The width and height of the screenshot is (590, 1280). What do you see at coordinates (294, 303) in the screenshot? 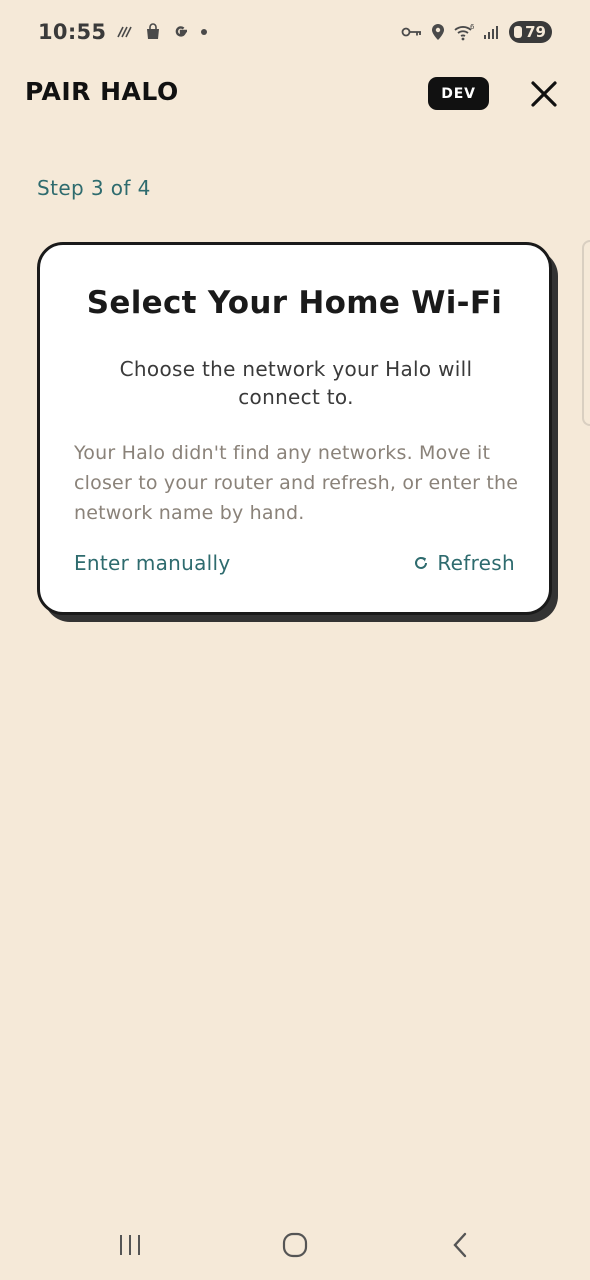
I see `card-title: Select Your Home Wi-Fi` at bounding box center [294, 303].